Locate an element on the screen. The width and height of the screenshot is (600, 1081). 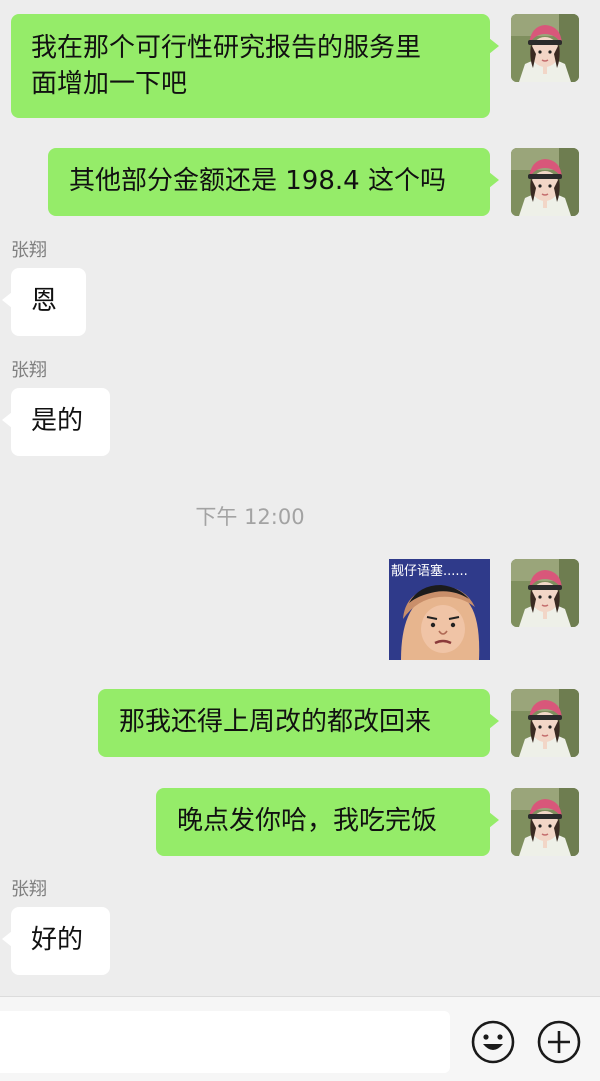
message-text: 那我还得上周改的都改回来 is located at coordinates (275, 722).